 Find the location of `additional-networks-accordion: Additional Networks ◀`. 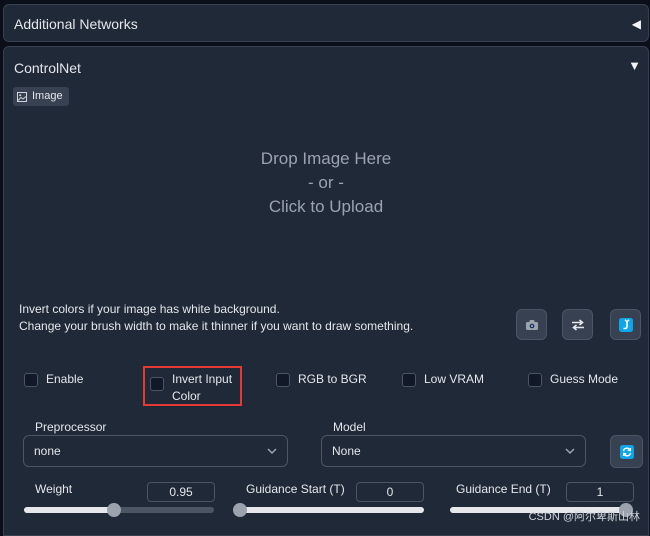

additional-networks-accordion: Additional Networks ◀ is located at coordinates (326, 23).